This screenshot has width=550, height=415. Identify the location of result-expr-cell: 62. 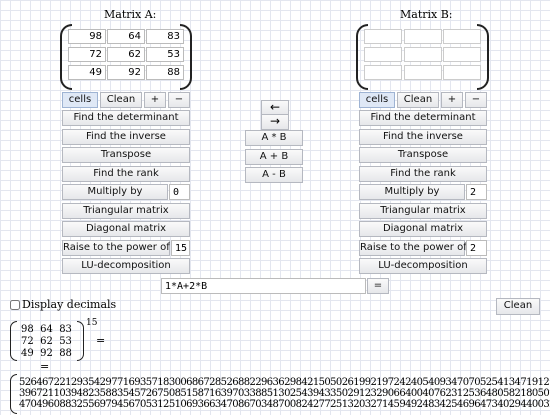
(46, 341).